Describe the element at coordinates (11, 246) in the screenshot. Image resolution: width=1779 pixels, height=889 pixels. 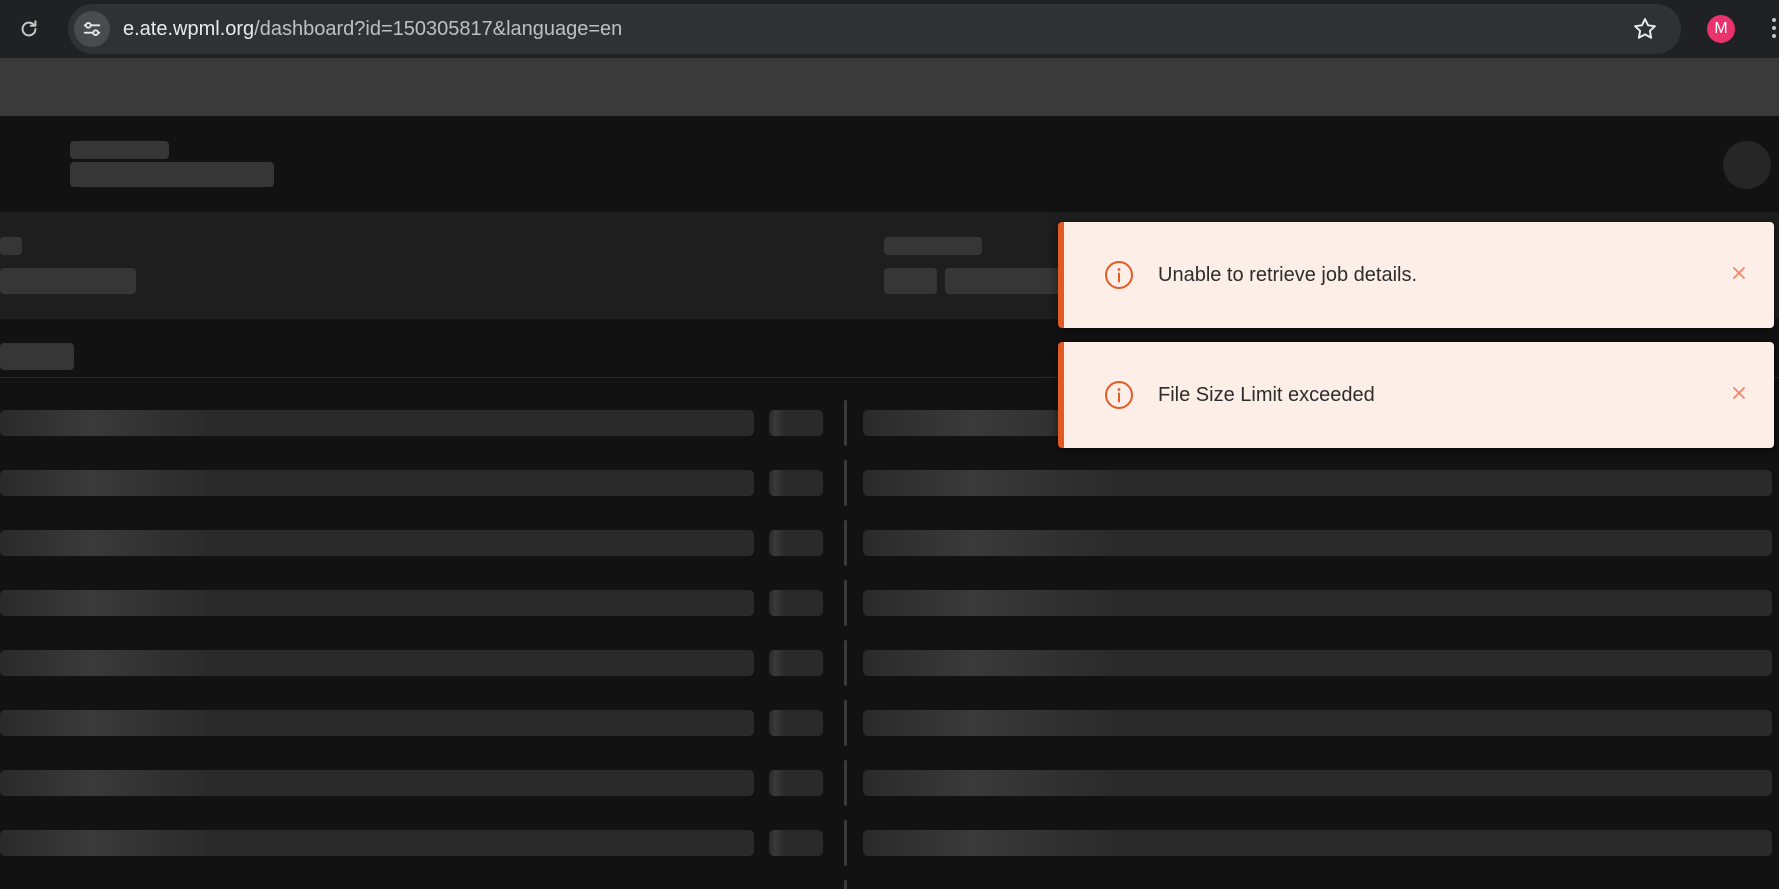
I see `skeleton-summary-label` at that location.